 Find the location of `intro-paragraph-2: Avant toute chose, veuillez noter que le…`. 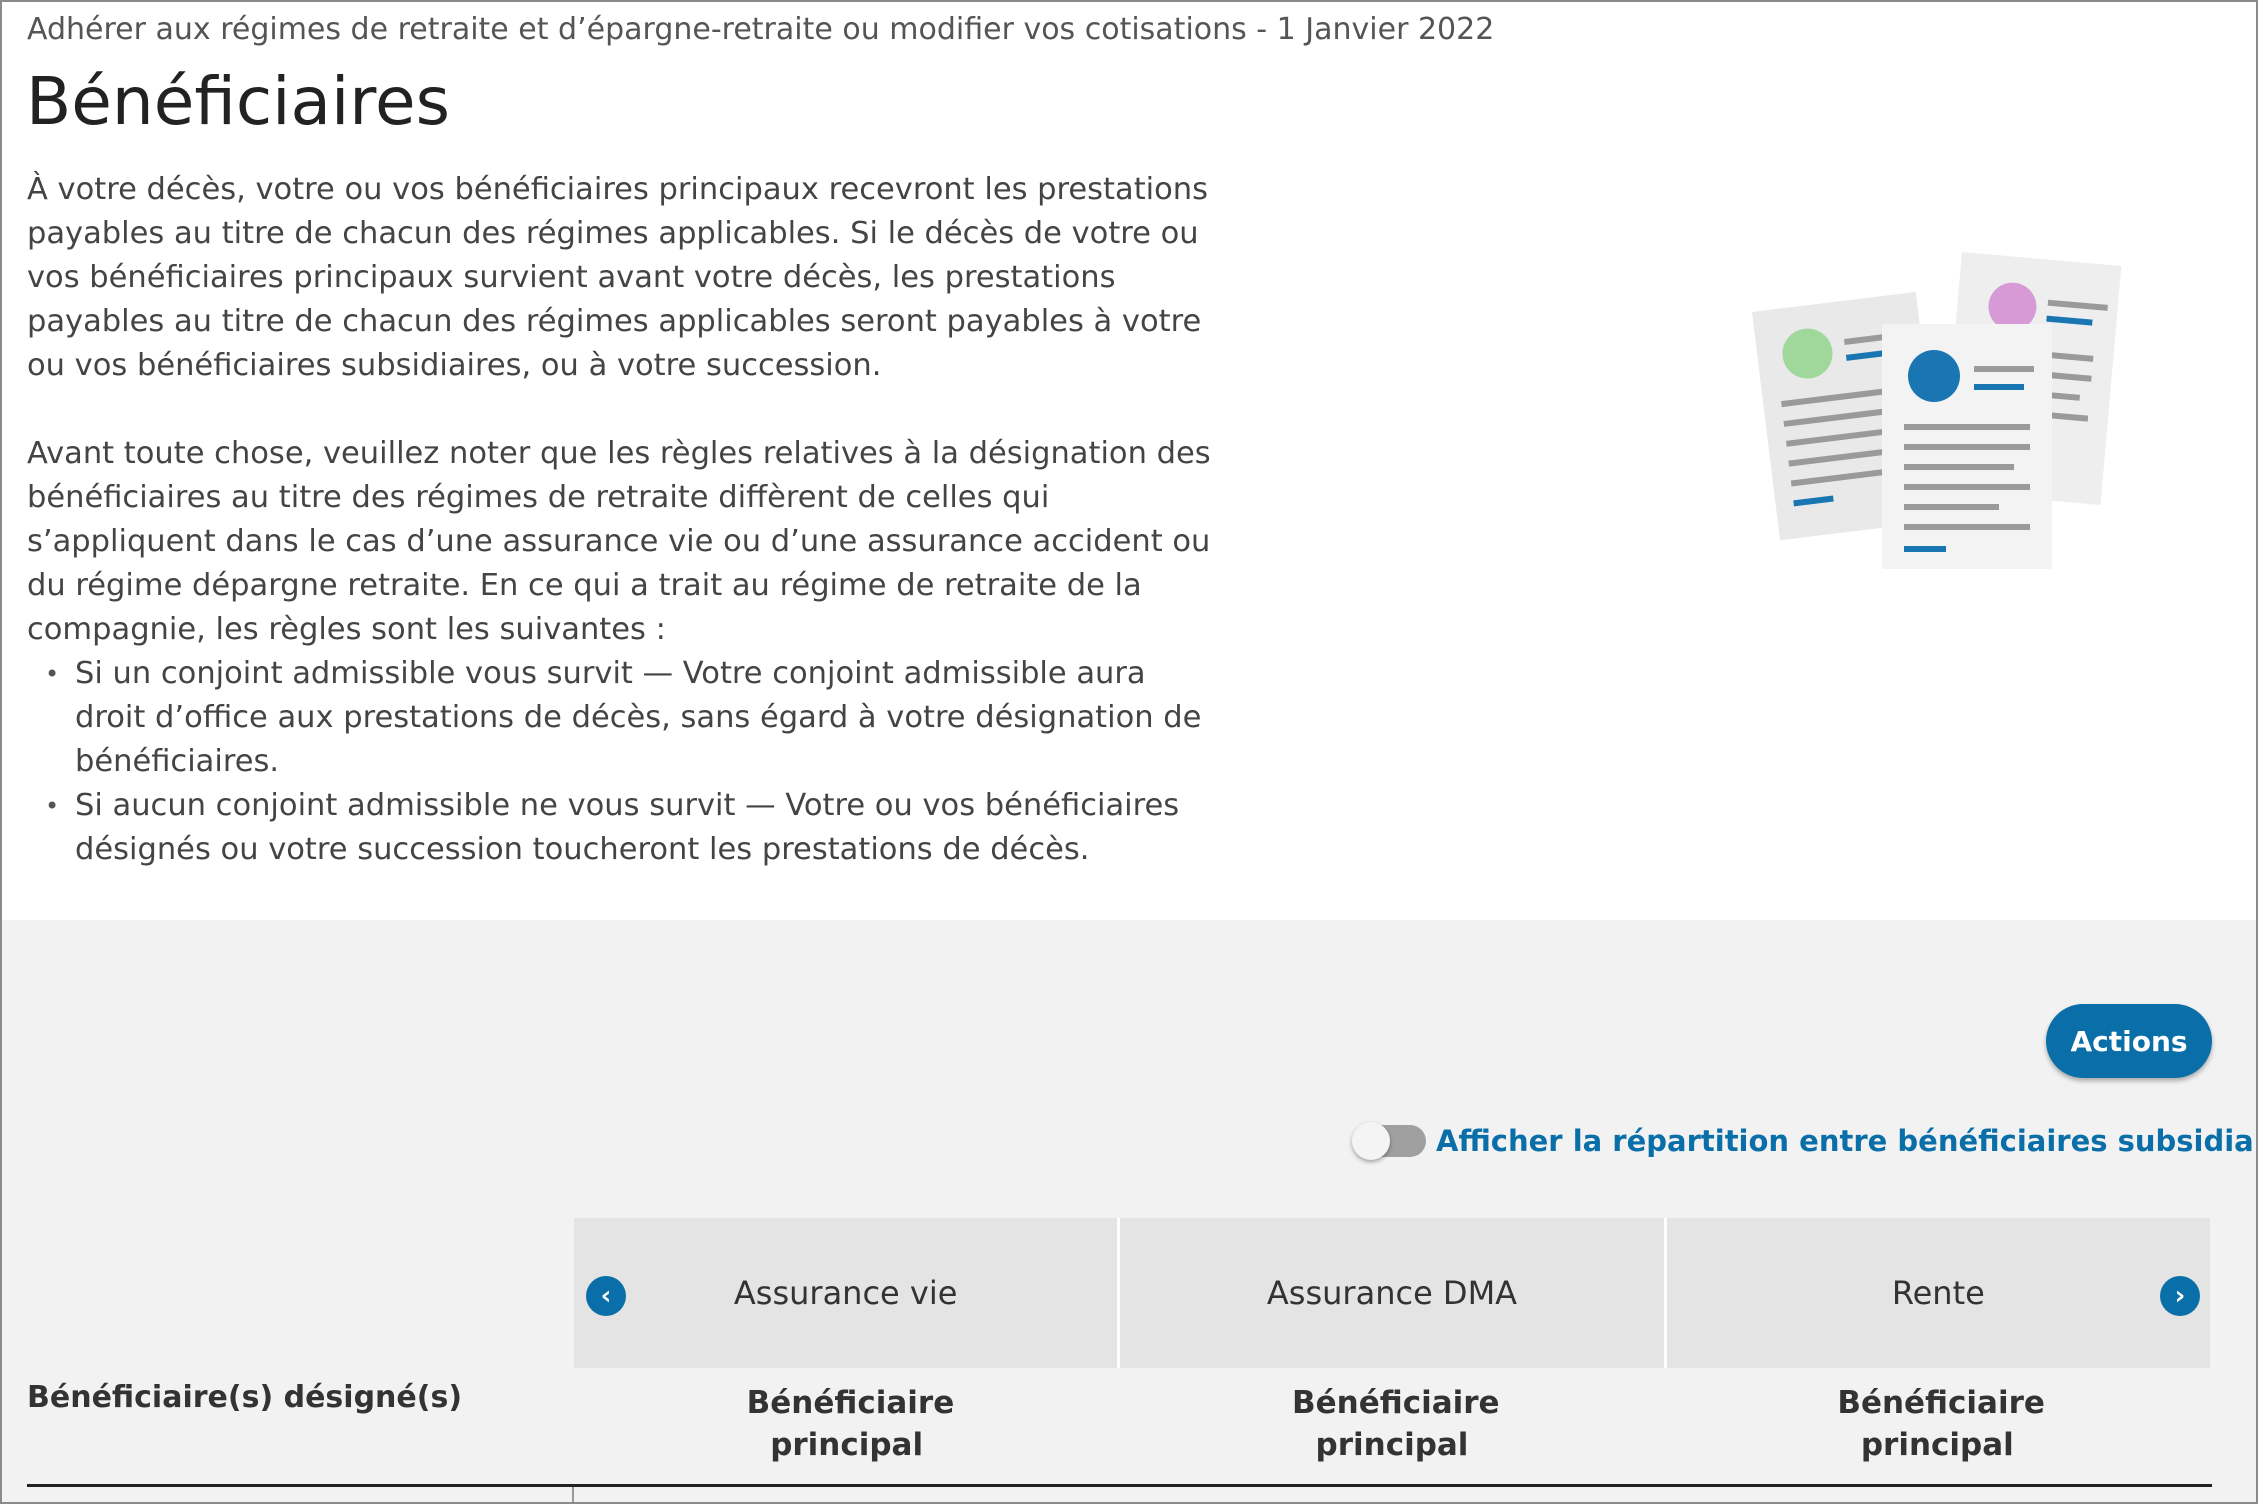

intro-paragraph-2: Avant toute chose, veuillez noter que le… is located at coordinates (619, 541).